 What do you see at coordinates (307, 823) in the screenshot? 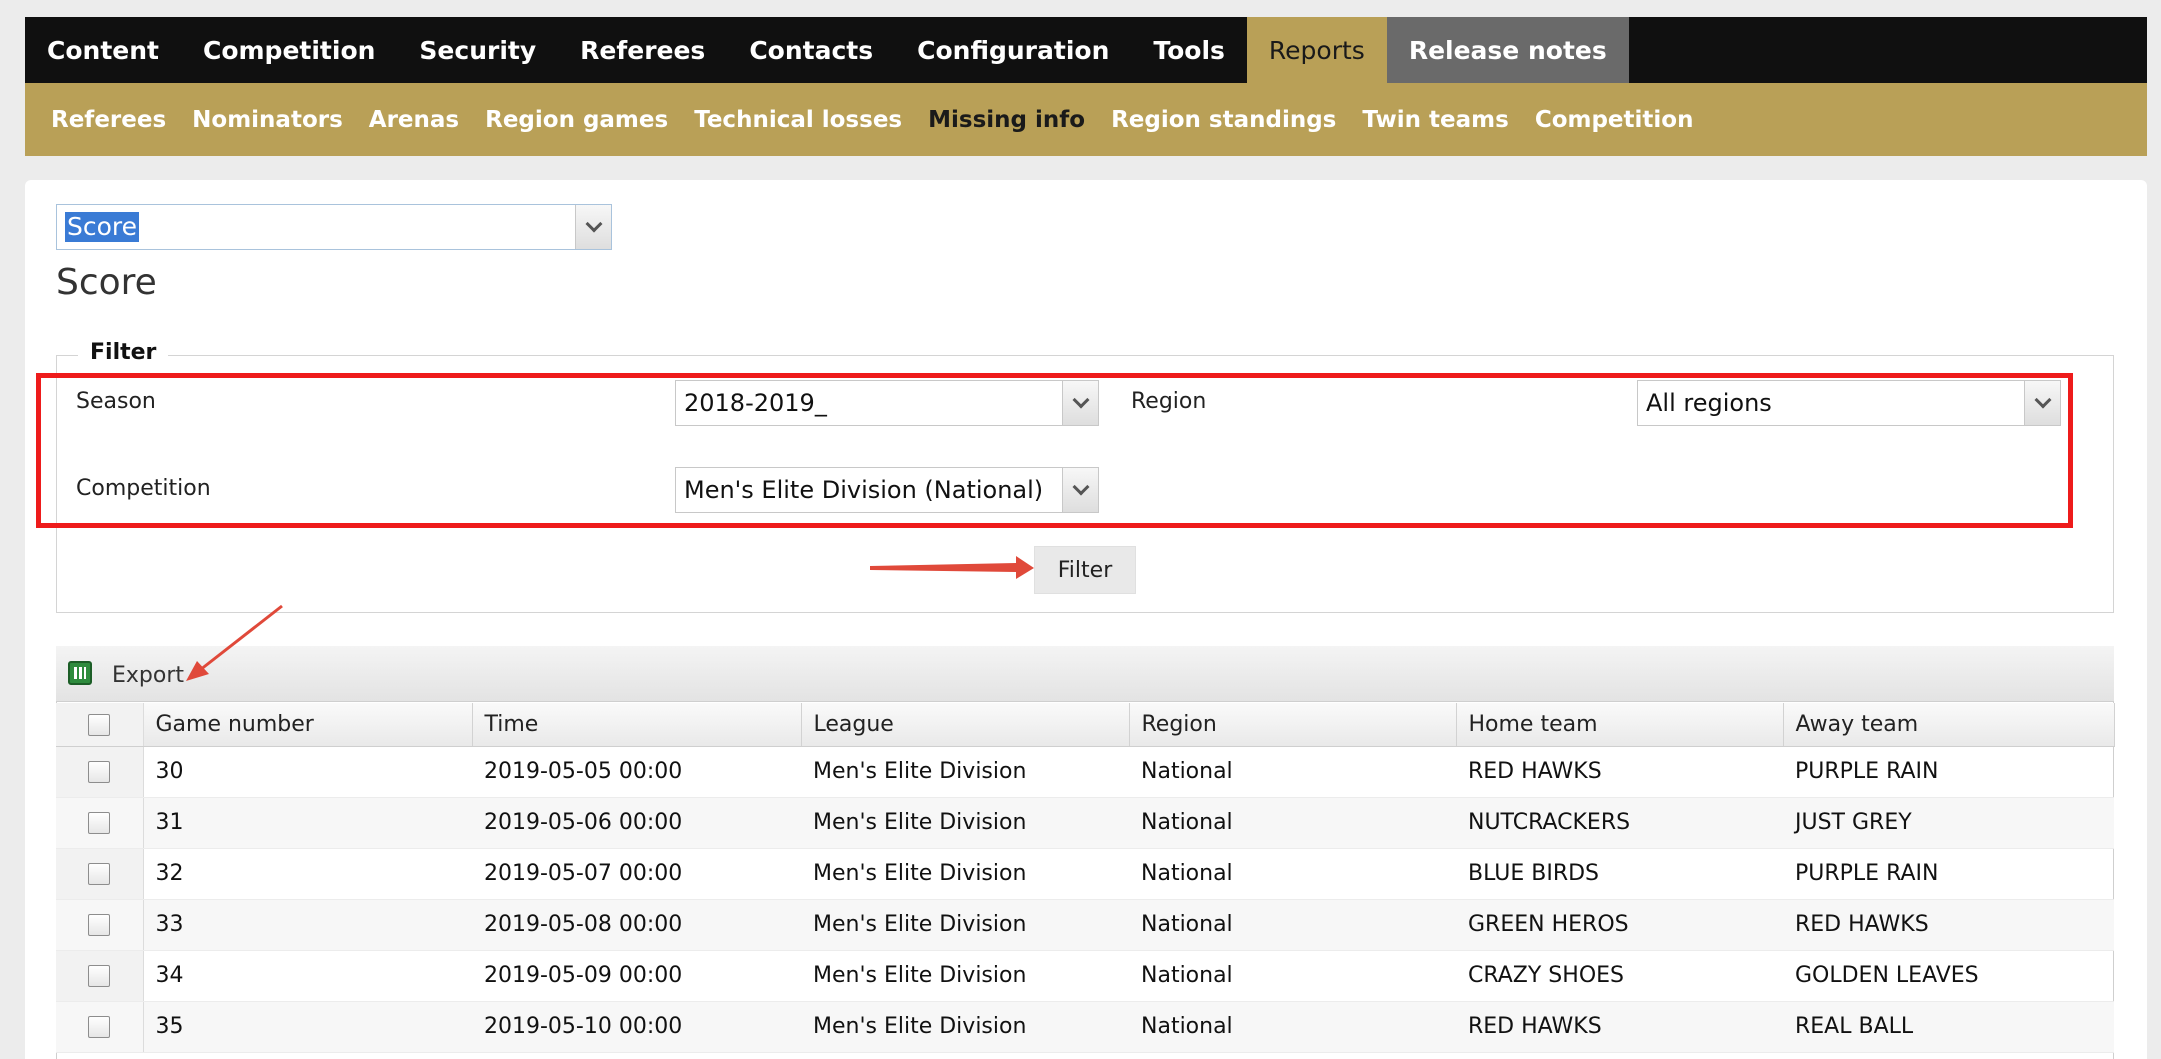
I see `cell-game-number: 31` at bounding box center [307, 823].